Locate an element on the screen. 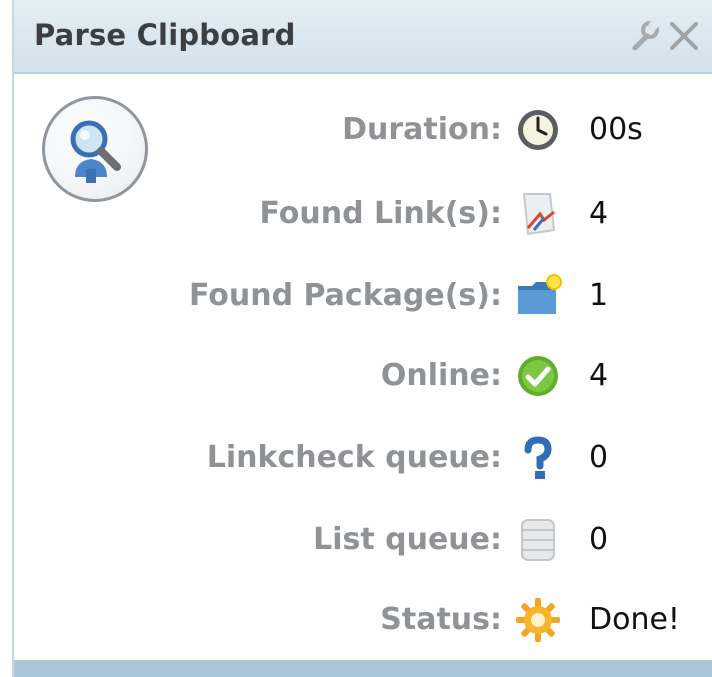 This screenshot has height=677, width=712. row-status: Status: Done! is located at coordinates (363, 620).